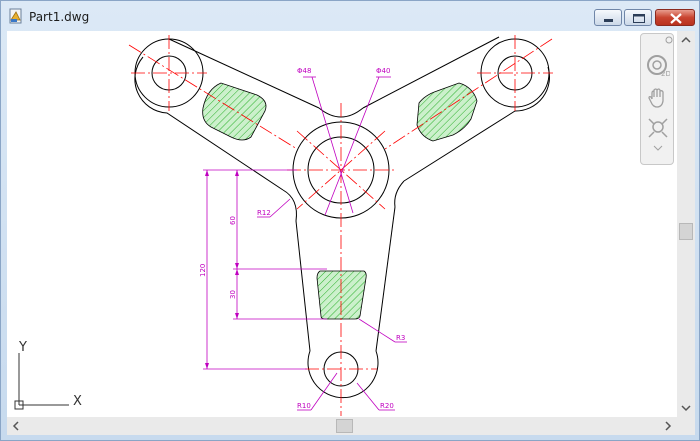  Describe the element at coordinates (233, 220) in the screenshot. I see `dim-text-60: 60` at that location.